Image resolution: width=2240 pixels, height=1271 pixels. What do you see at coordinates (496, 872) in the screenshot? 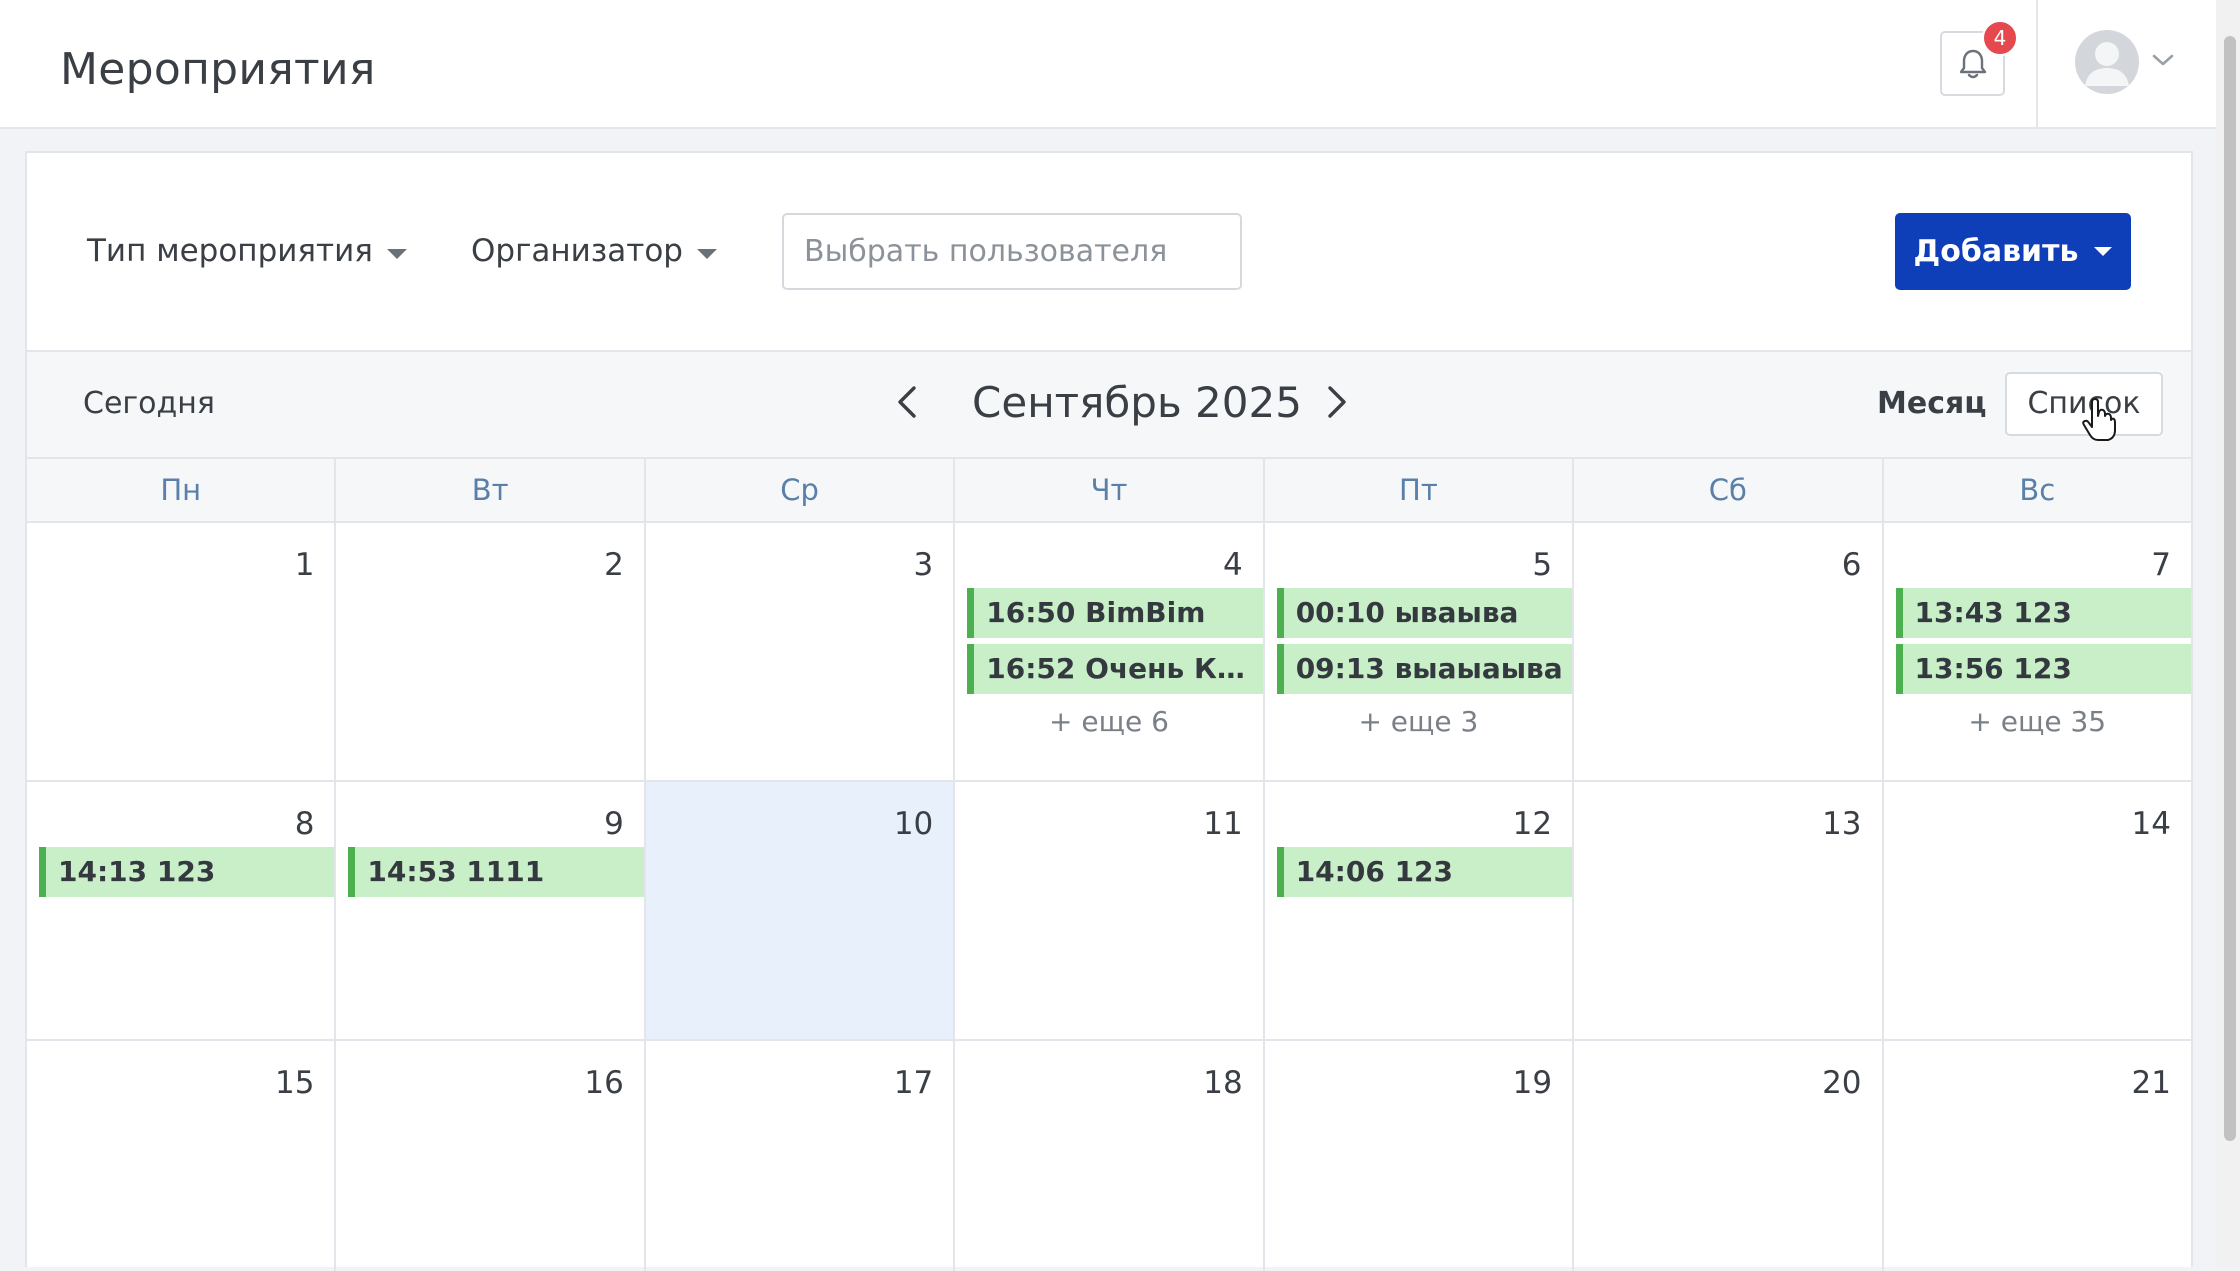
I see `calendar-event: 14:53 1111` at bounding box center [496, 872].